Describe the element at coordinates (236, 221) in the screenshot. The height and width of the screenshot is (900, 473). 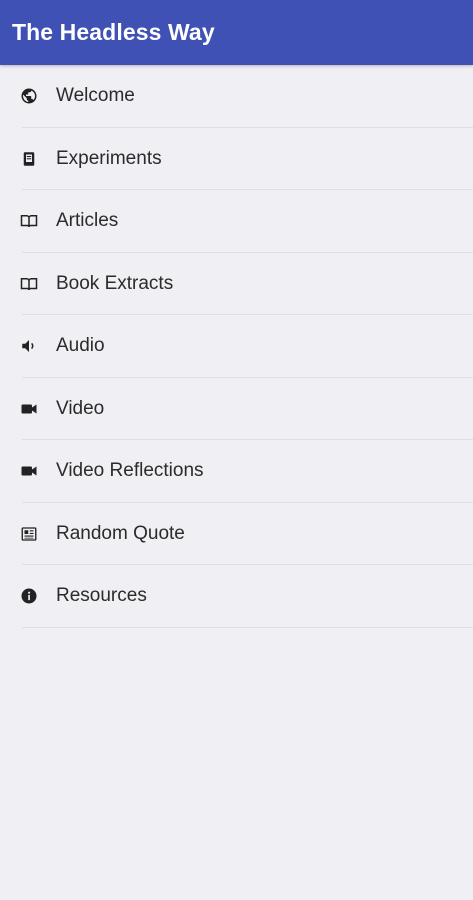
I see `menu-item-articles: Articles` at that location.